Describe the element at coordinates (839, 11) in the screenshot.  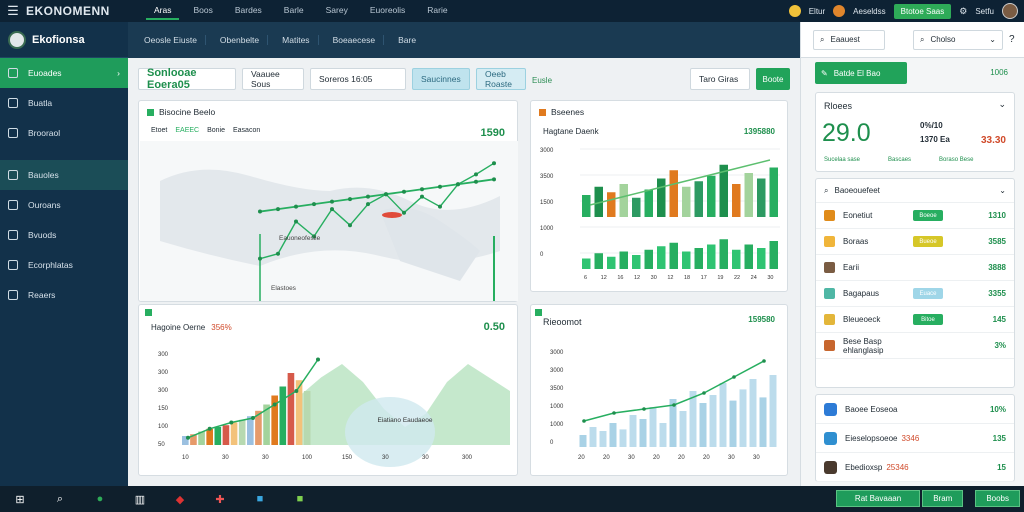
I see `account-icon` at that location.